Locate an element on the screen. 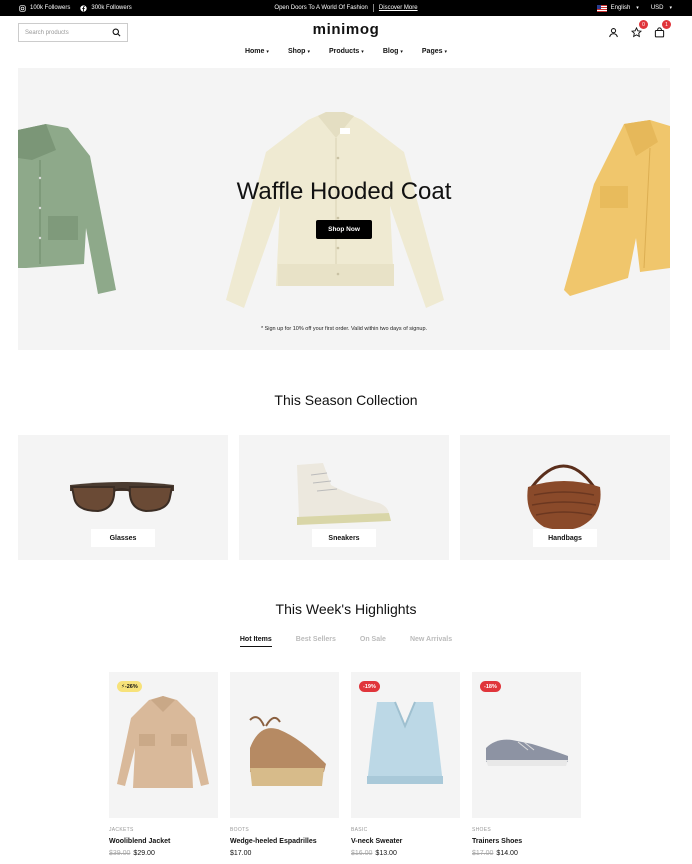 Image resolution: width=692 pixels, height=864 pixels. us-flag-icon is located at coordinates (601, 8).